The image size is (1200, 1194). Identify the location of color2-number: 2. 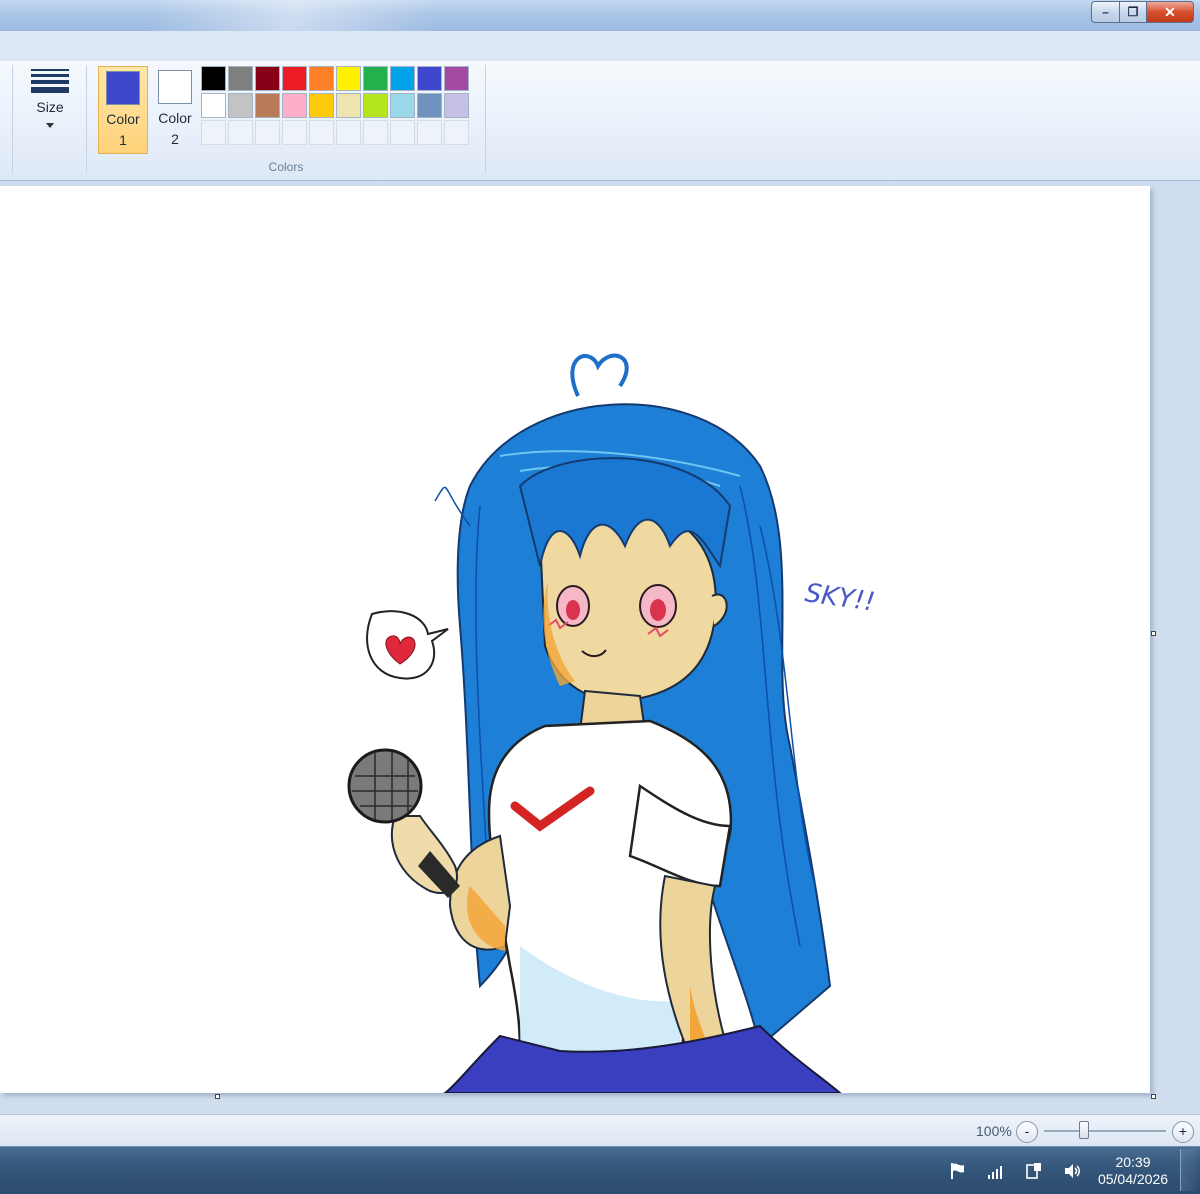
(175, 139).